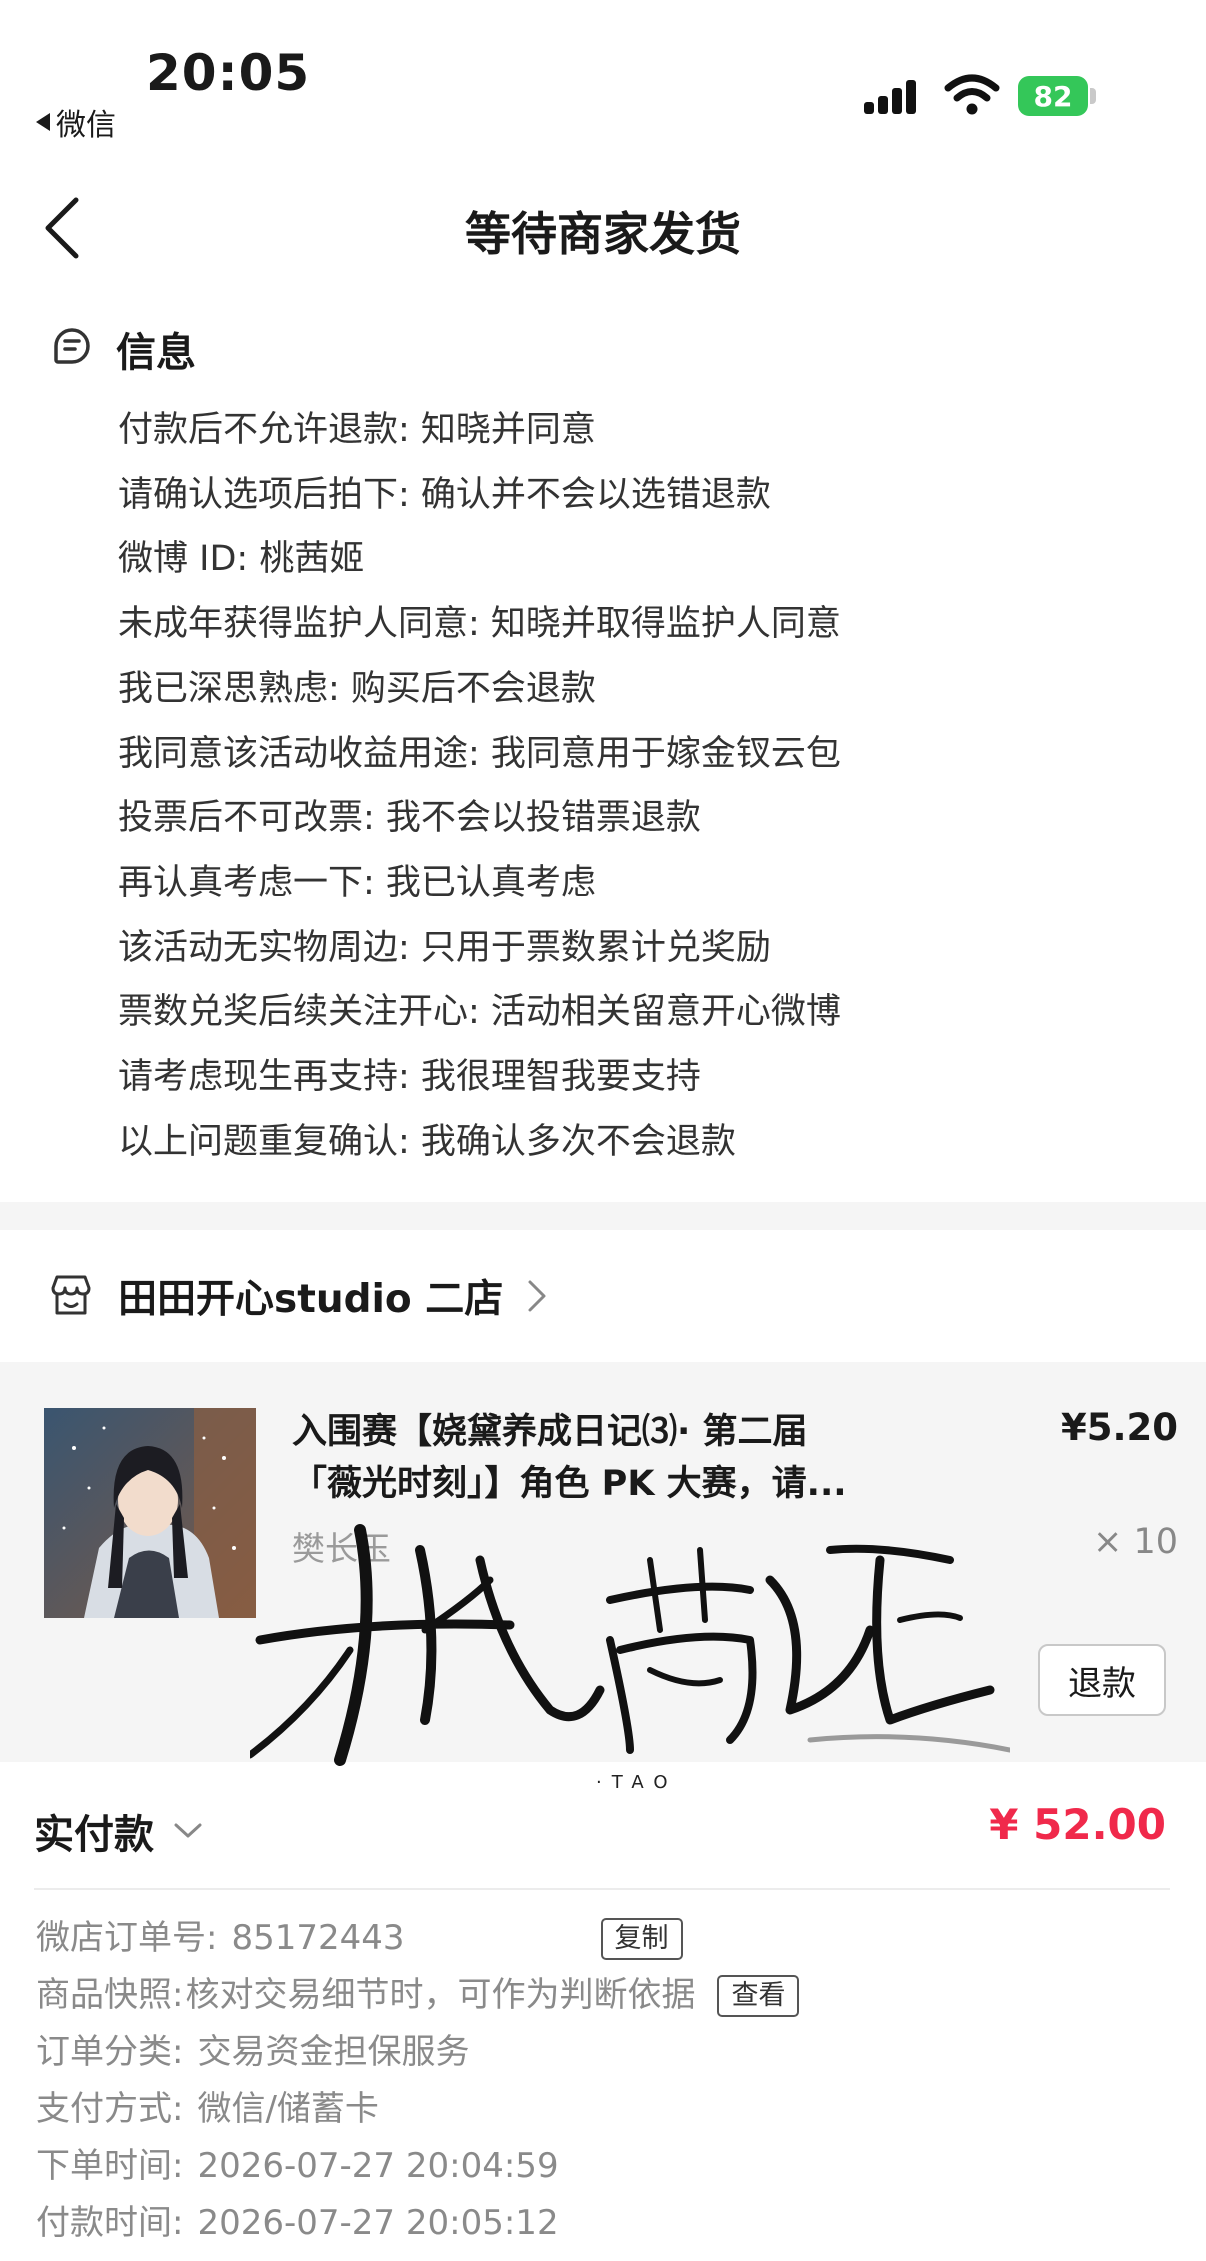 This screenshot has width=1206, height=2261. I want to click on view-snapshot-button: 查看, so click(758, 1995).